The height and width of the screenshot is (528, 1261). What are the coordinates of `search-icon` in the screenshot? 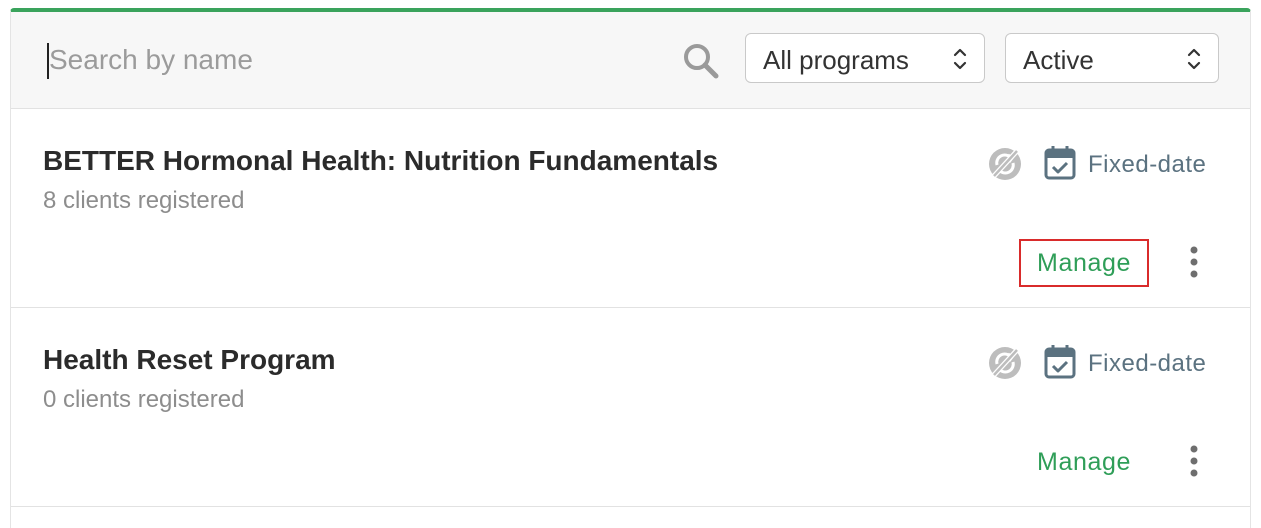 It's located at (701, 61).